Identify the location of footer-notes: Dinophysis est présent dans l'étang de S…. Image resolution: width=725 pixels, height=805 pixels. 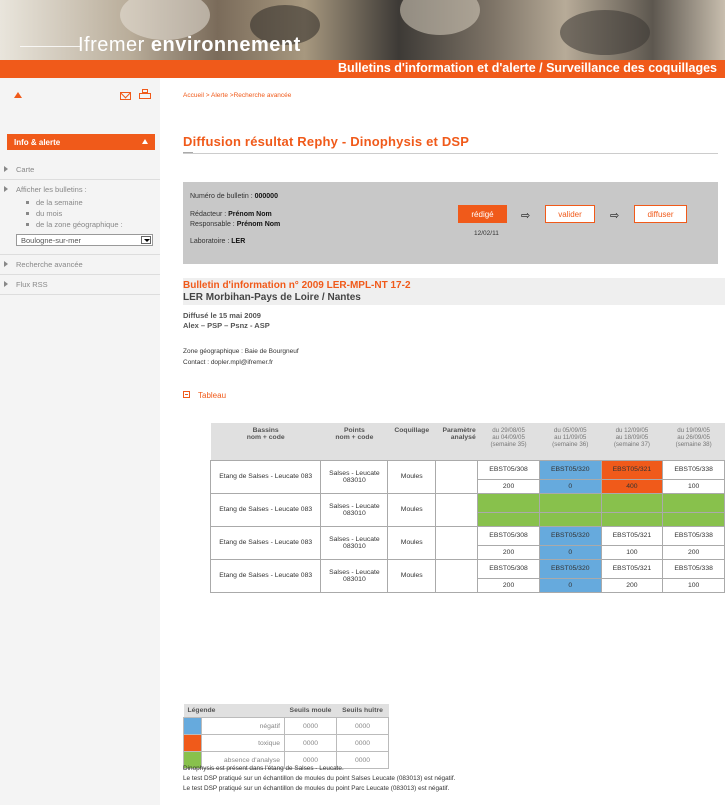
(319, 779).